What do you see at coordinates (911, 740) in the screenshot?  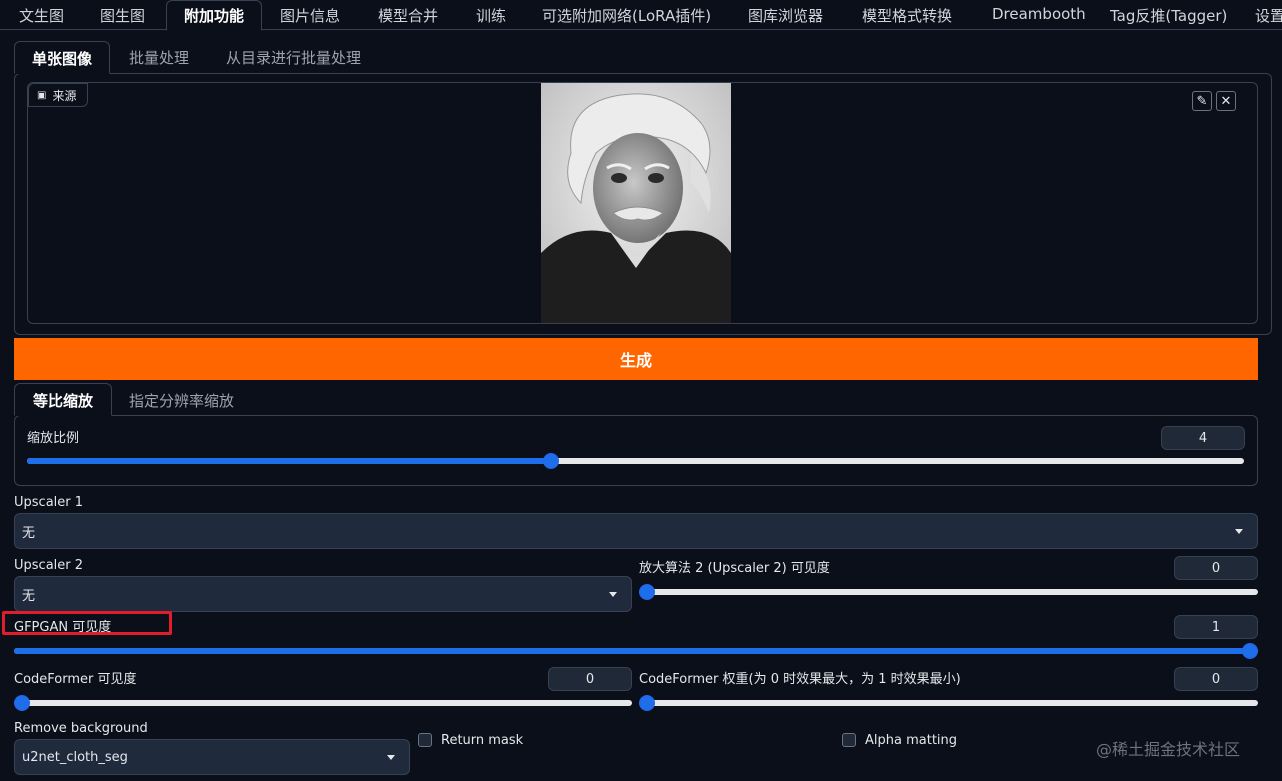 I see `alpha-matting-label: Alpha matting` at bounding box center [911, 740].